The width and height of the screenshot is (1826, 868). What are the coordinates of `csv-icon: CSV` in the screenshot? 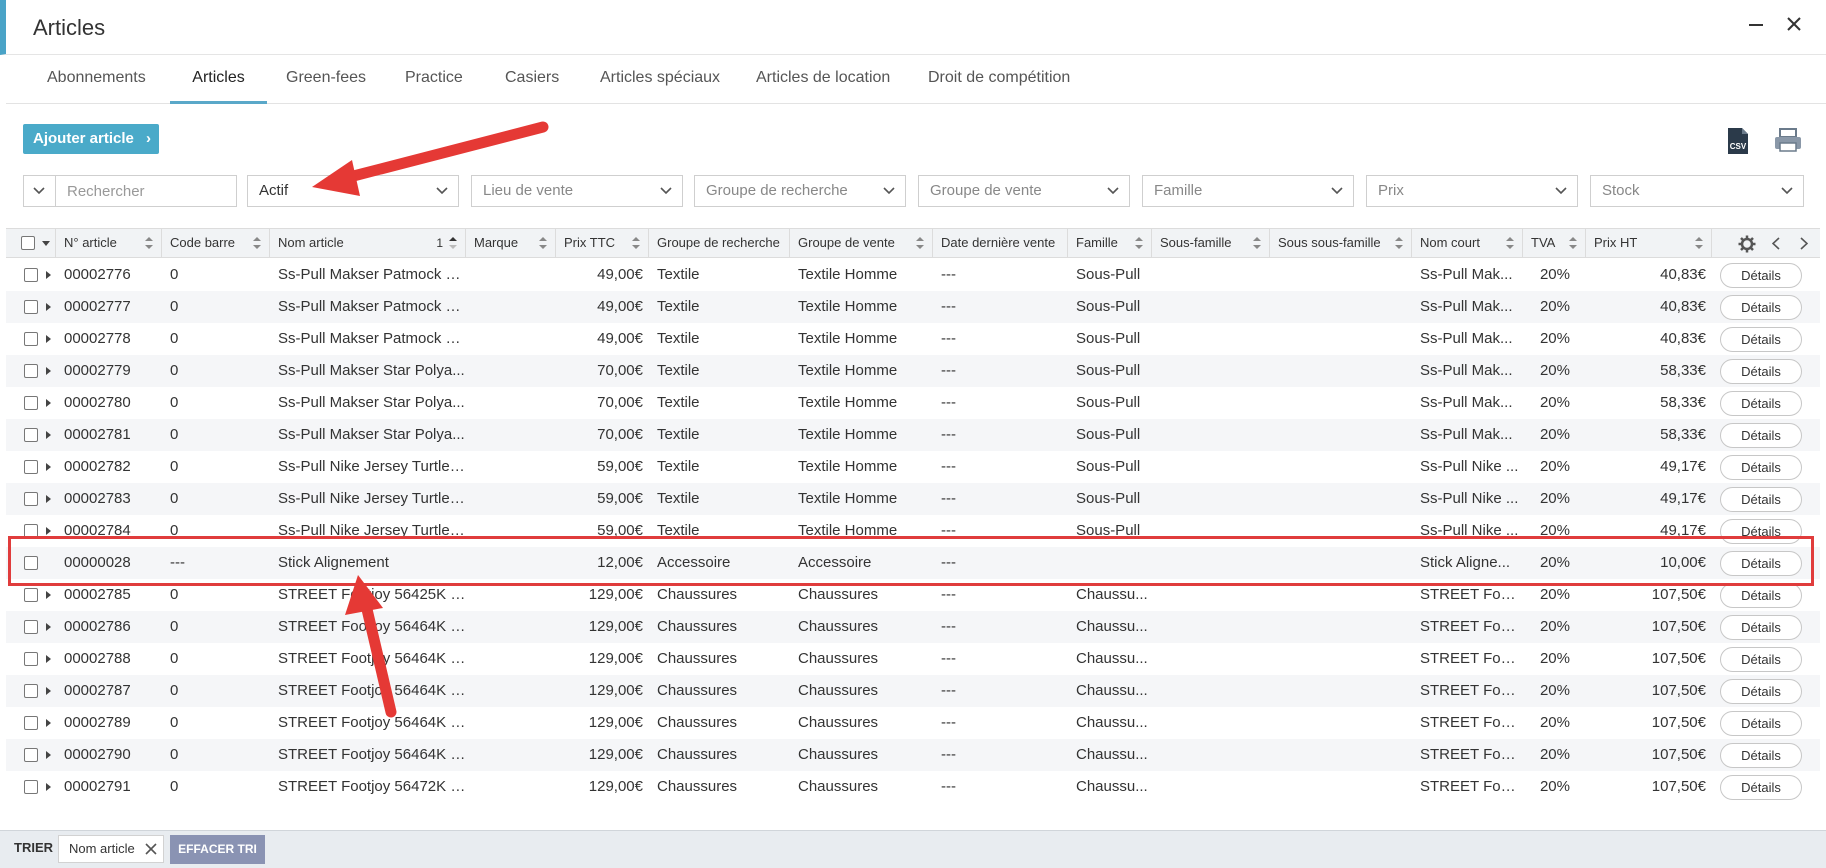 It's located at (1738, 141).